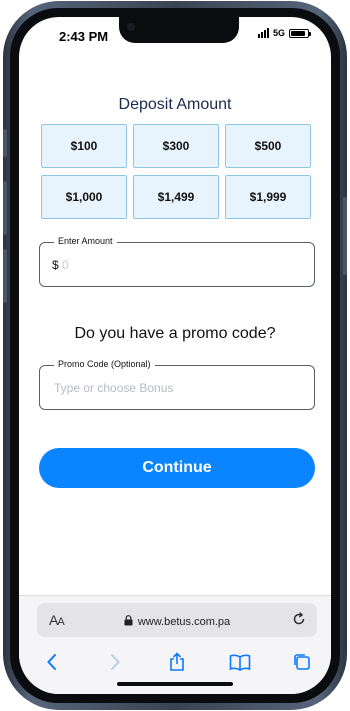 The image size is (350, 711). Describe the element at coordinates (175, 333) in the screenshot. I see `promo-heading: Do you have a promo code?` at that location.